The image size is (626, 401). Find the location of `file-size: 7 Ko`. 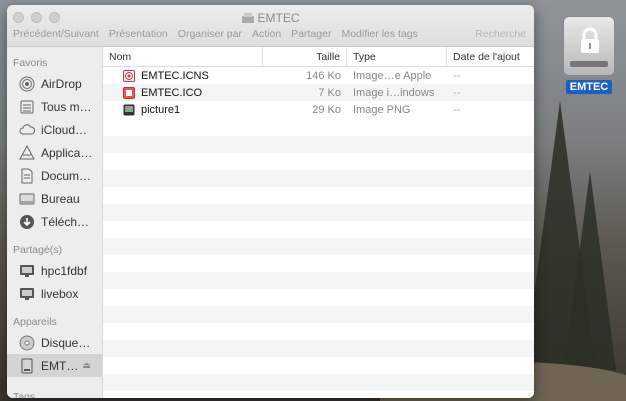

file-size: 7 Ko is located at coordinates (329, 92).